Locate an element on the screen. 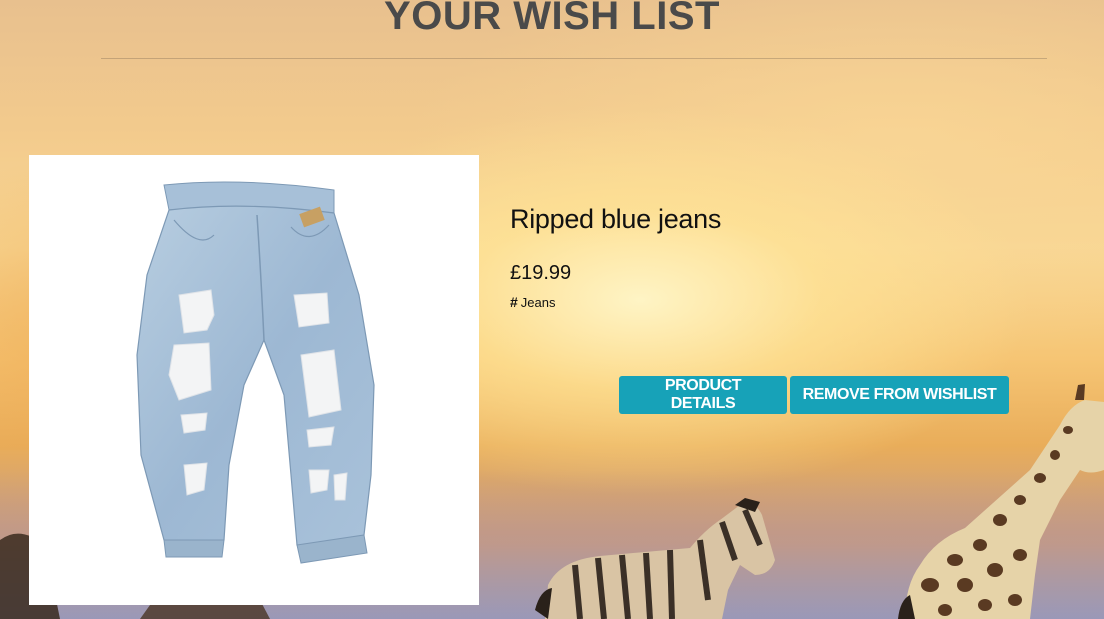 The width and height of the screenshot is (1104, 619). jeans-icon is located at coordinates (255, 372).